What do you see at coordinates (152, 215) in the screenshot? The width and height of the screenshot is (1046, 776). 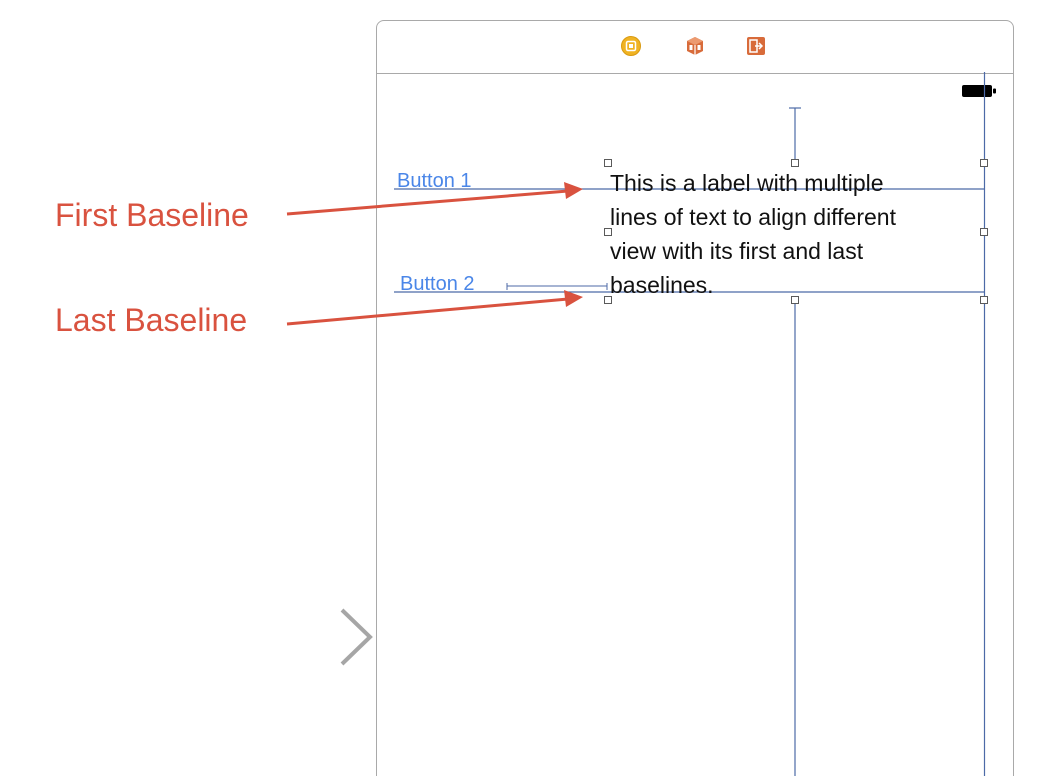 I see `first-baseline-annotation: First Baseline` at bounding box center [152, 215].